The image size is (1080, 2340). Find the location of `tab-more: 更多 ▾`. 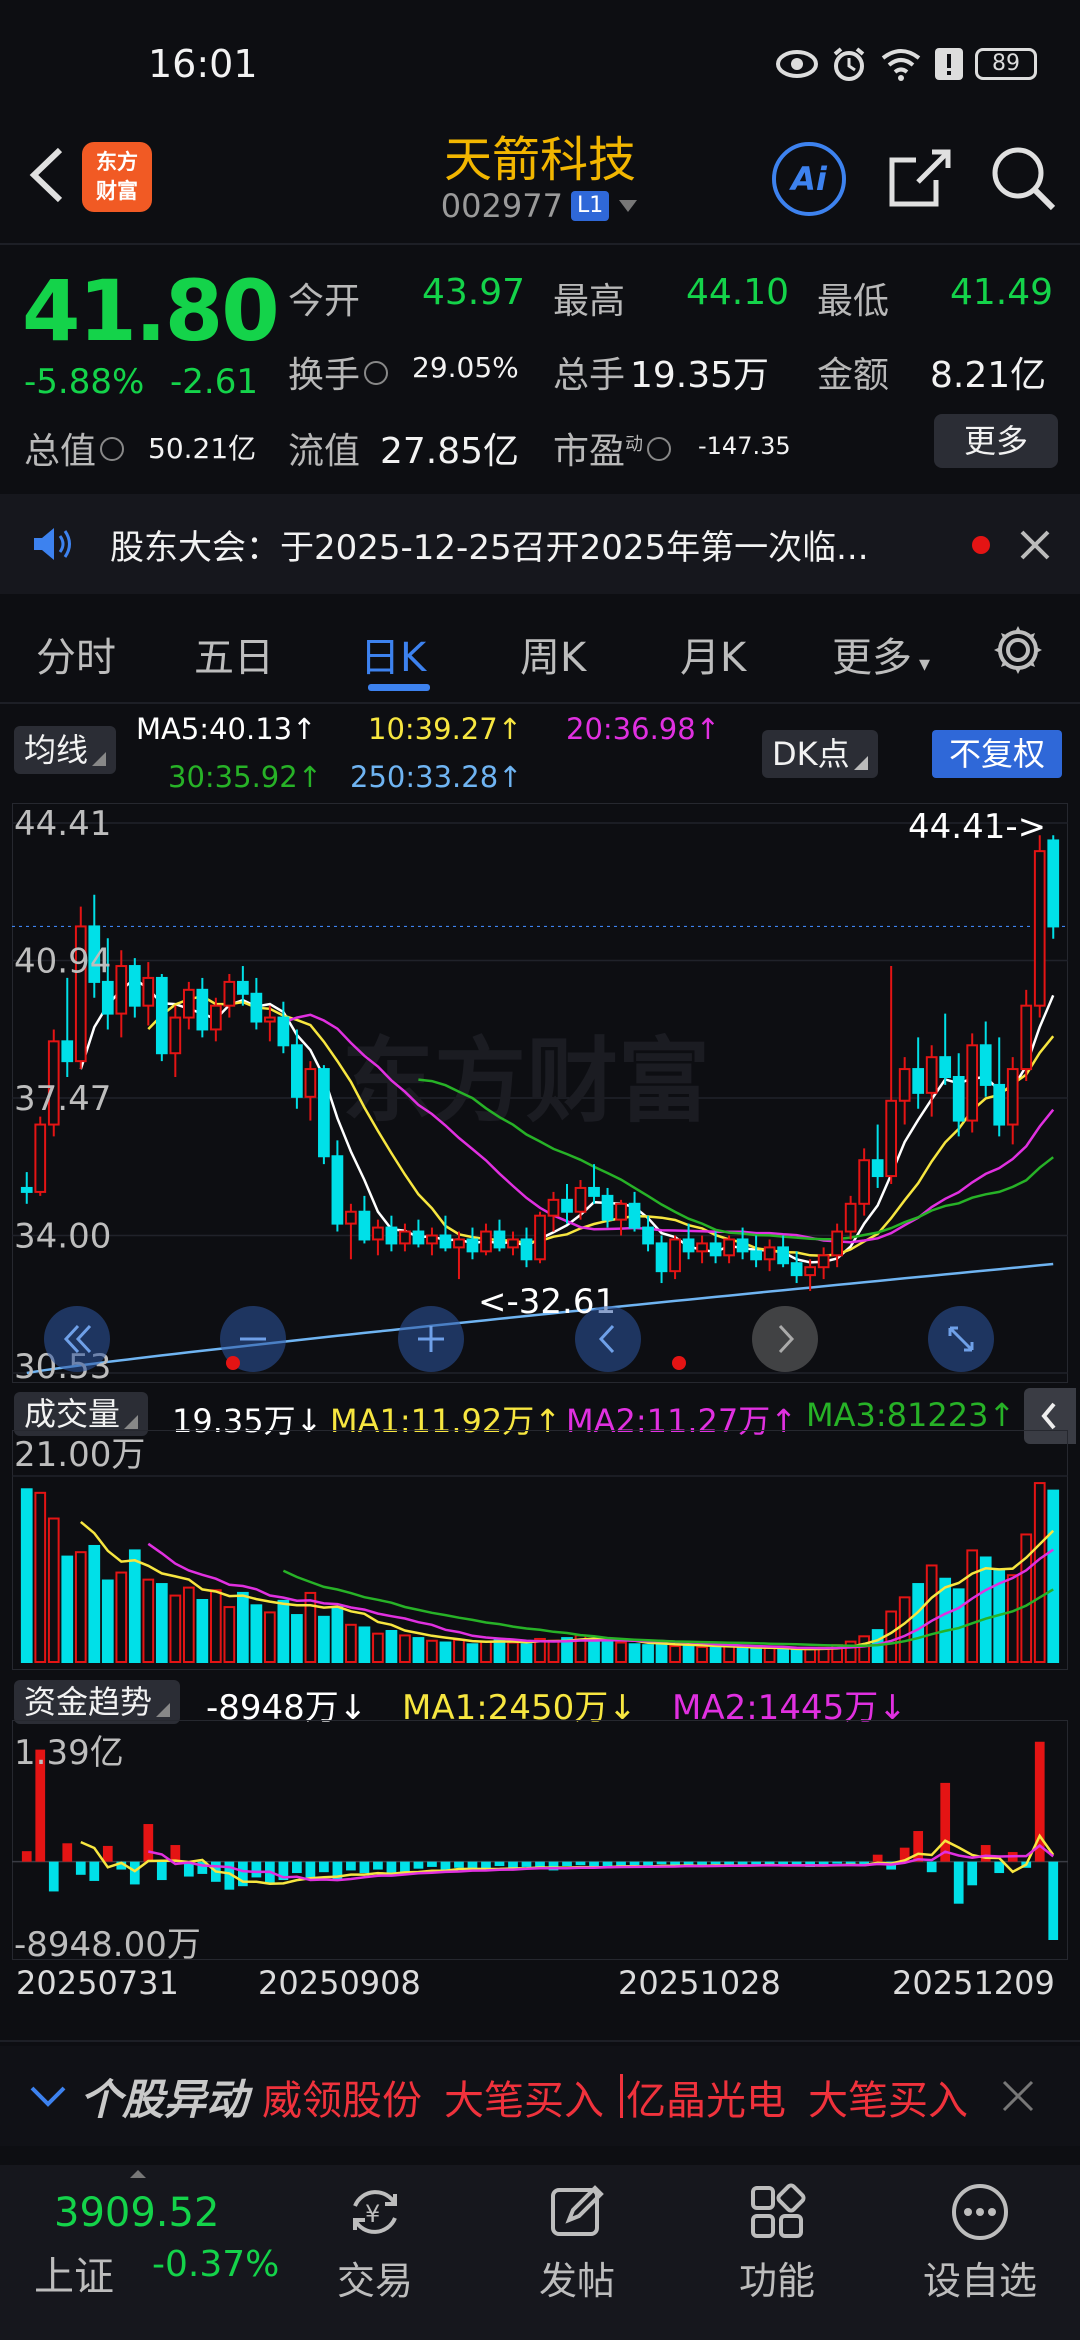

tab-more: 更多 ▾ is located at coordinates (881, 654).